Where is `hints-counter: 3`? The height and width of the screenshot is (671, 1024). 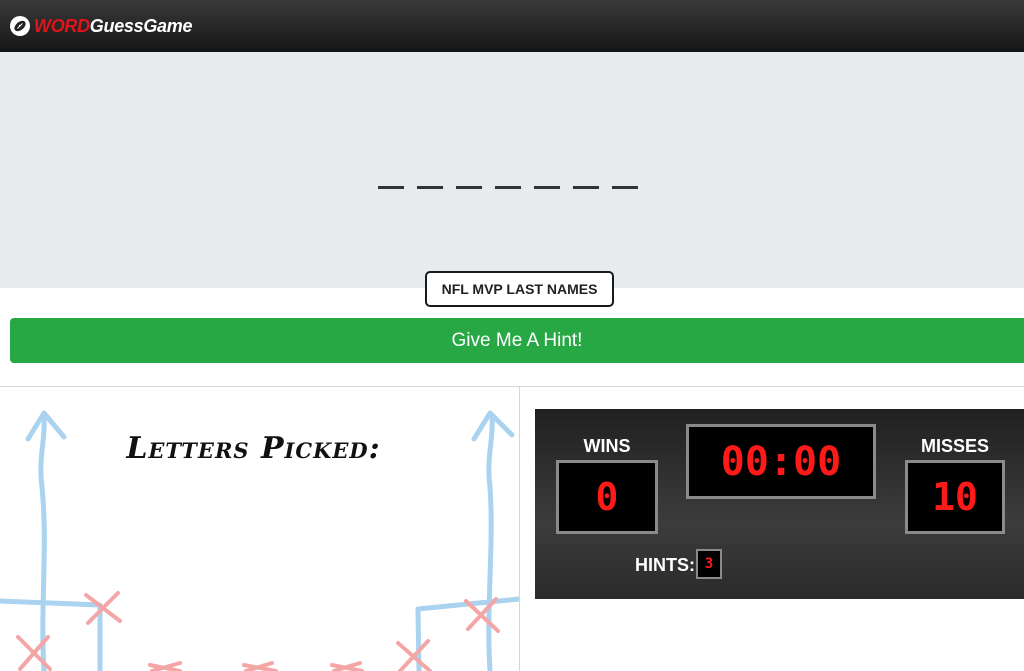
hints-counter: 3 is located at coordinates (709, 564).